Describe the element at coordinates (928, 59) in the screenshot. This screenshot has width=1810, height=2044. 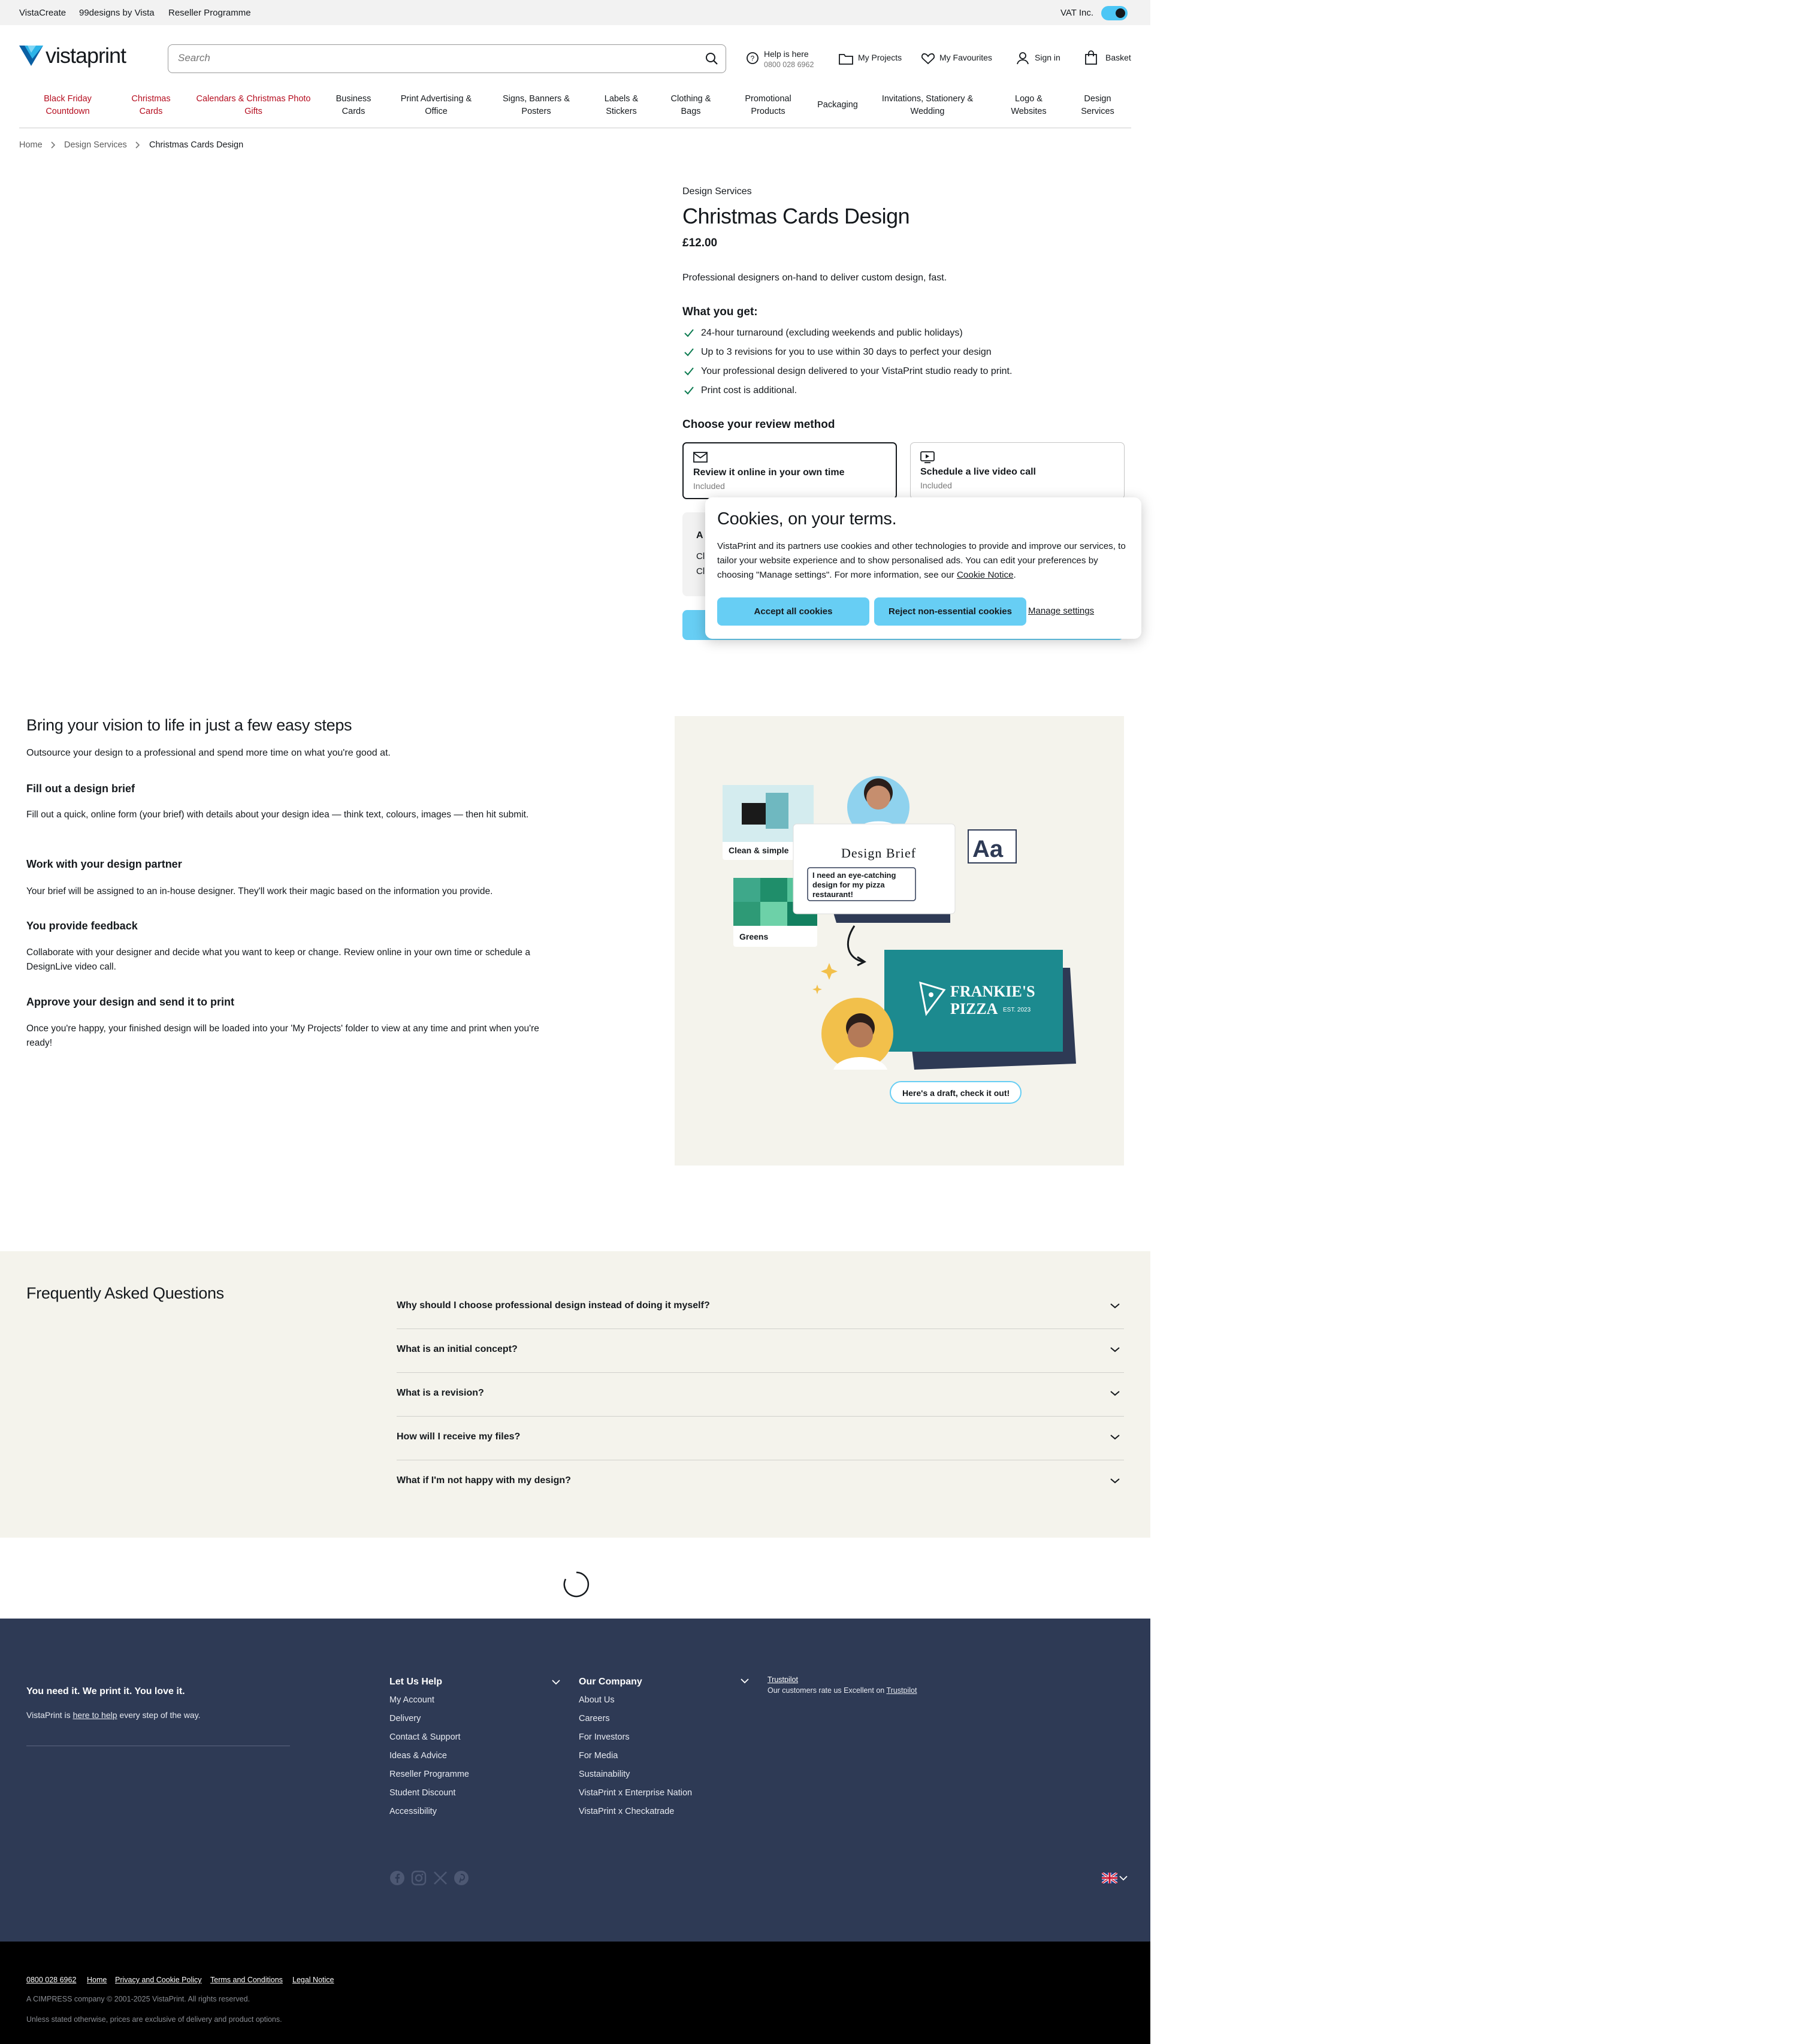
I see `heart-icon` at that location.